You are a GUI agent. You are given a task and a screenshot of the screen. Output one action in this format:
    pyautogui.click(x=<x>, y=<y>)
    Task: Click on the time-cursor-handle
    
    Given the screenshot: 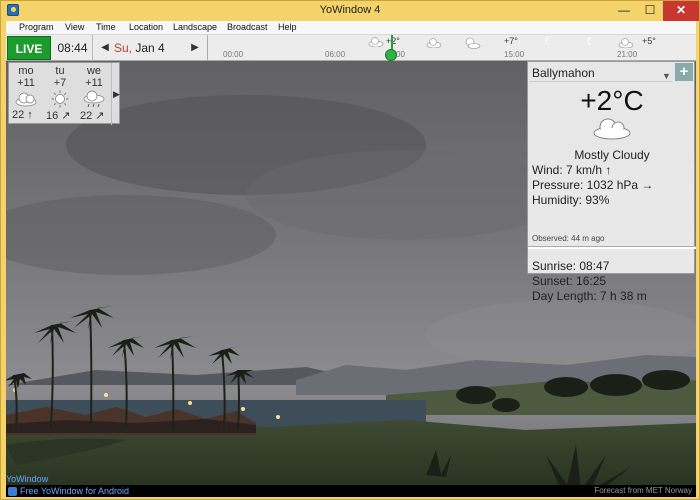 What is the action you would take?
    pyautogui.click(x=391, y=55)
    